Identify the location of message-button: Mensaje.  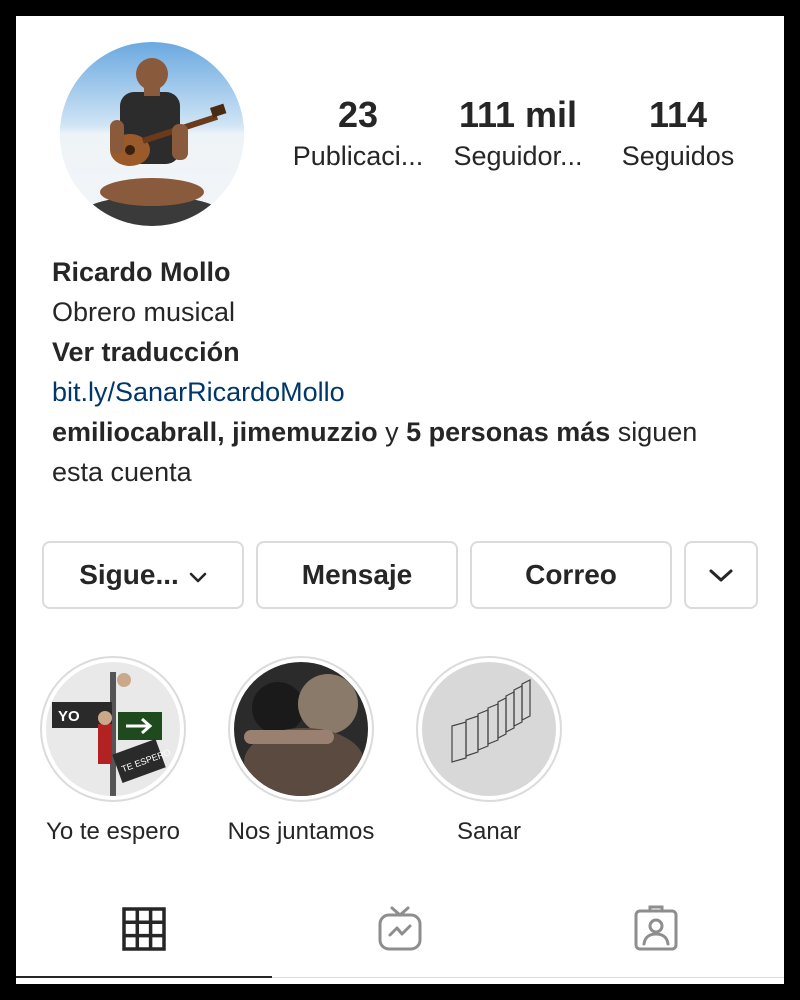
(357, 575).